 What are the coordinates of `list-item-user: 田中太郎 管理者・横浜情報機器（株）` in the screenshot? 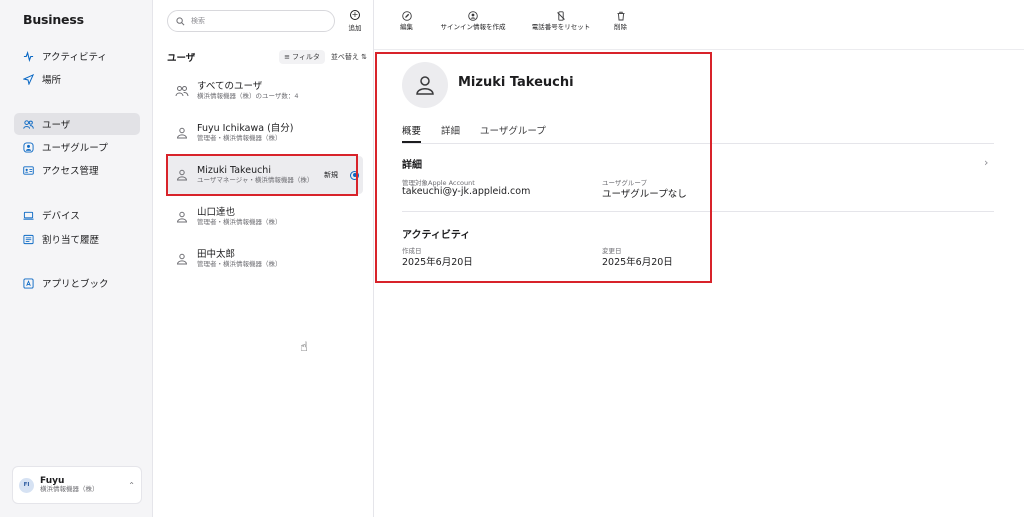 It's located at (265, 259).